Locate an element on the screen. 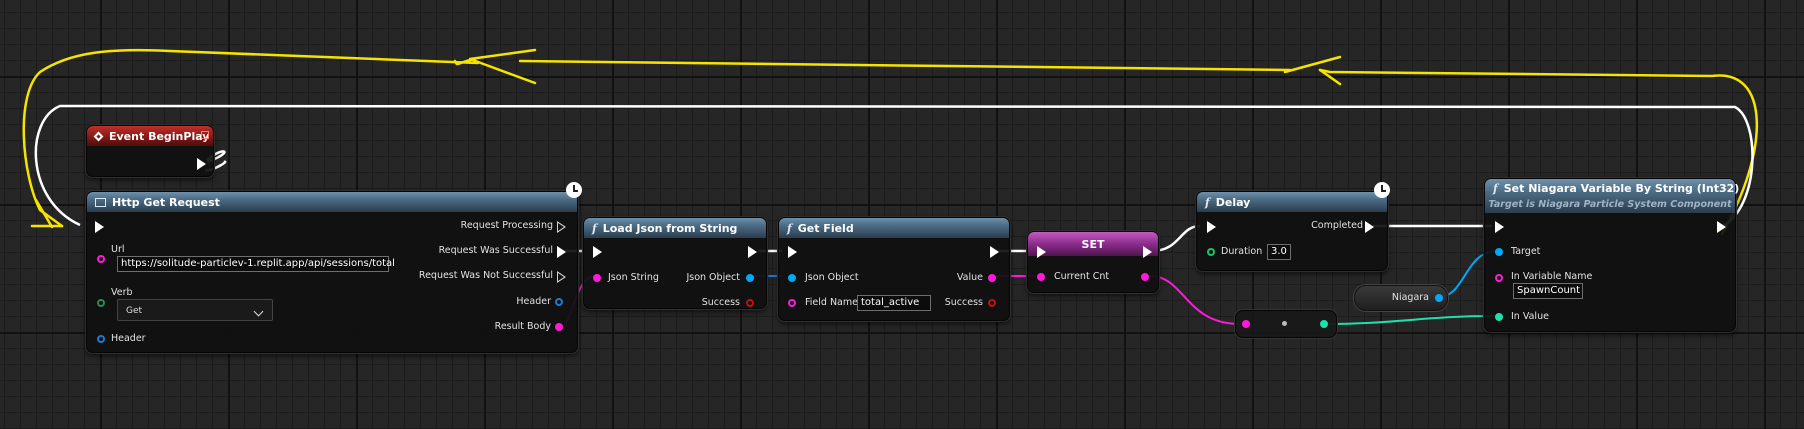  field-name-label: Field Name is located at coordinates (831, 302).